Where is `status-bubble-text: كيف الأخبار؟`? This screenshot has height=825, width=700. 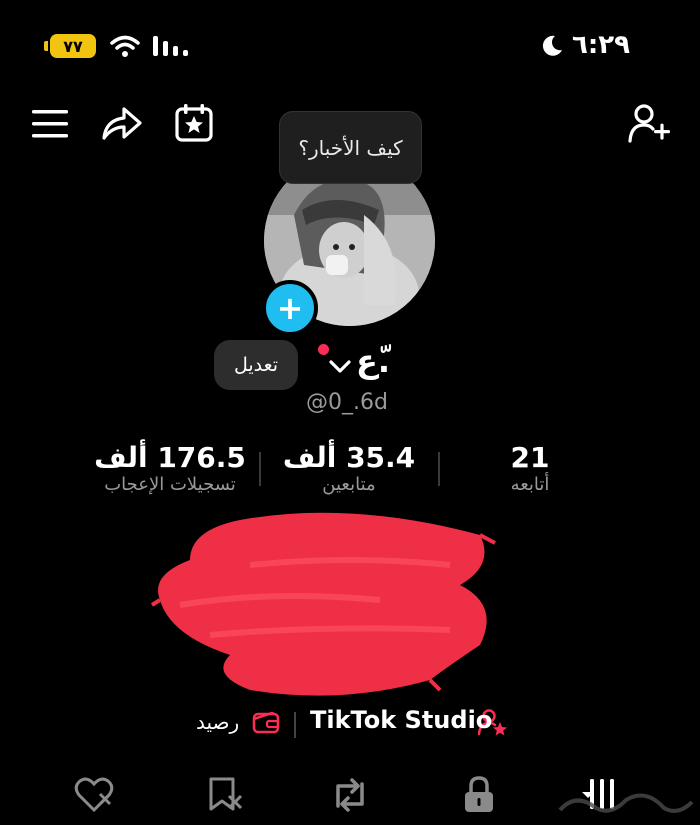 status-bubble-text: كيف الأخبار؟ is located at coordinates (350, 147).